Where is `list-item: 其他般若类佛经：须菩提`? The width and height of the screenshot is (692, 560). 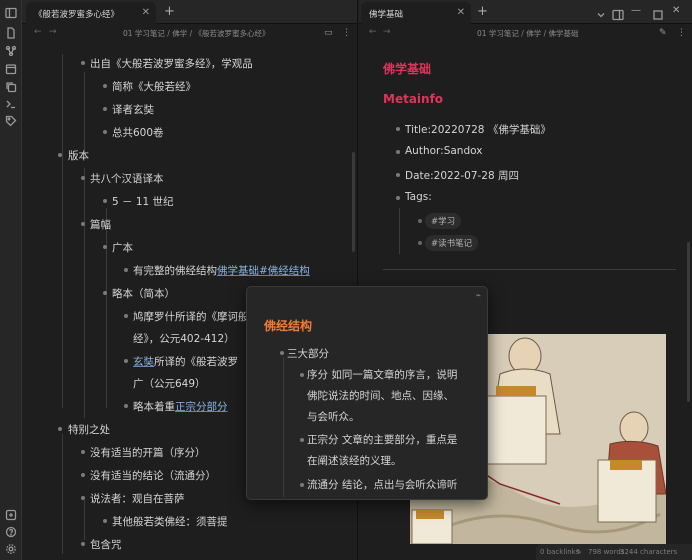
list-item: 其他般若类佛经：须菩提 is located at coordinates (170, 522).